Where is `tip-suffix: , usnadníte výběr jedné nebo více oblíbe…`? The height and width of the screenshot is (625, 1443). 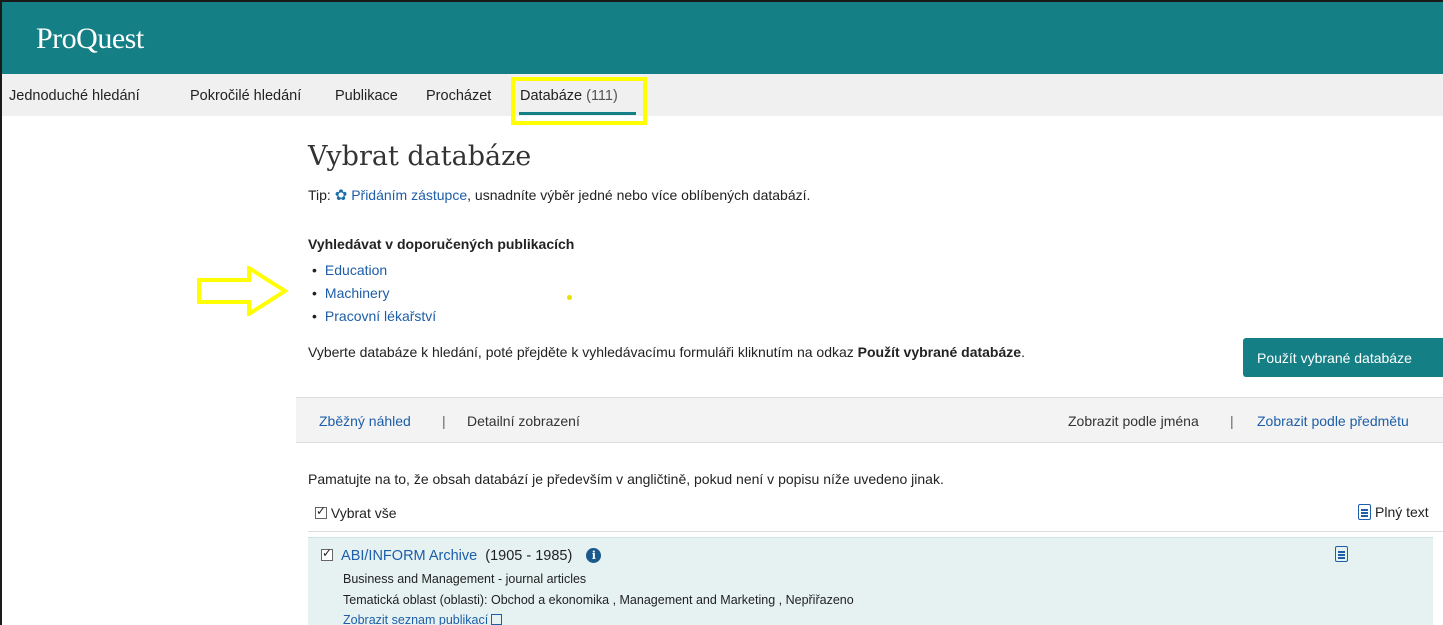 tip-suffix: , usnadníte výběr jedné nebo více oblíbe… is located at coordinates (639, 195).